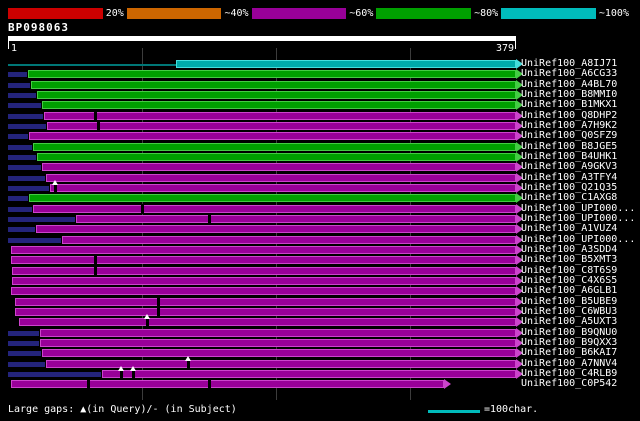  What do you see at coordinates (486, 13) in the screenshot?
I see `scale-label: ~80%` at bounding box center [486, 13].